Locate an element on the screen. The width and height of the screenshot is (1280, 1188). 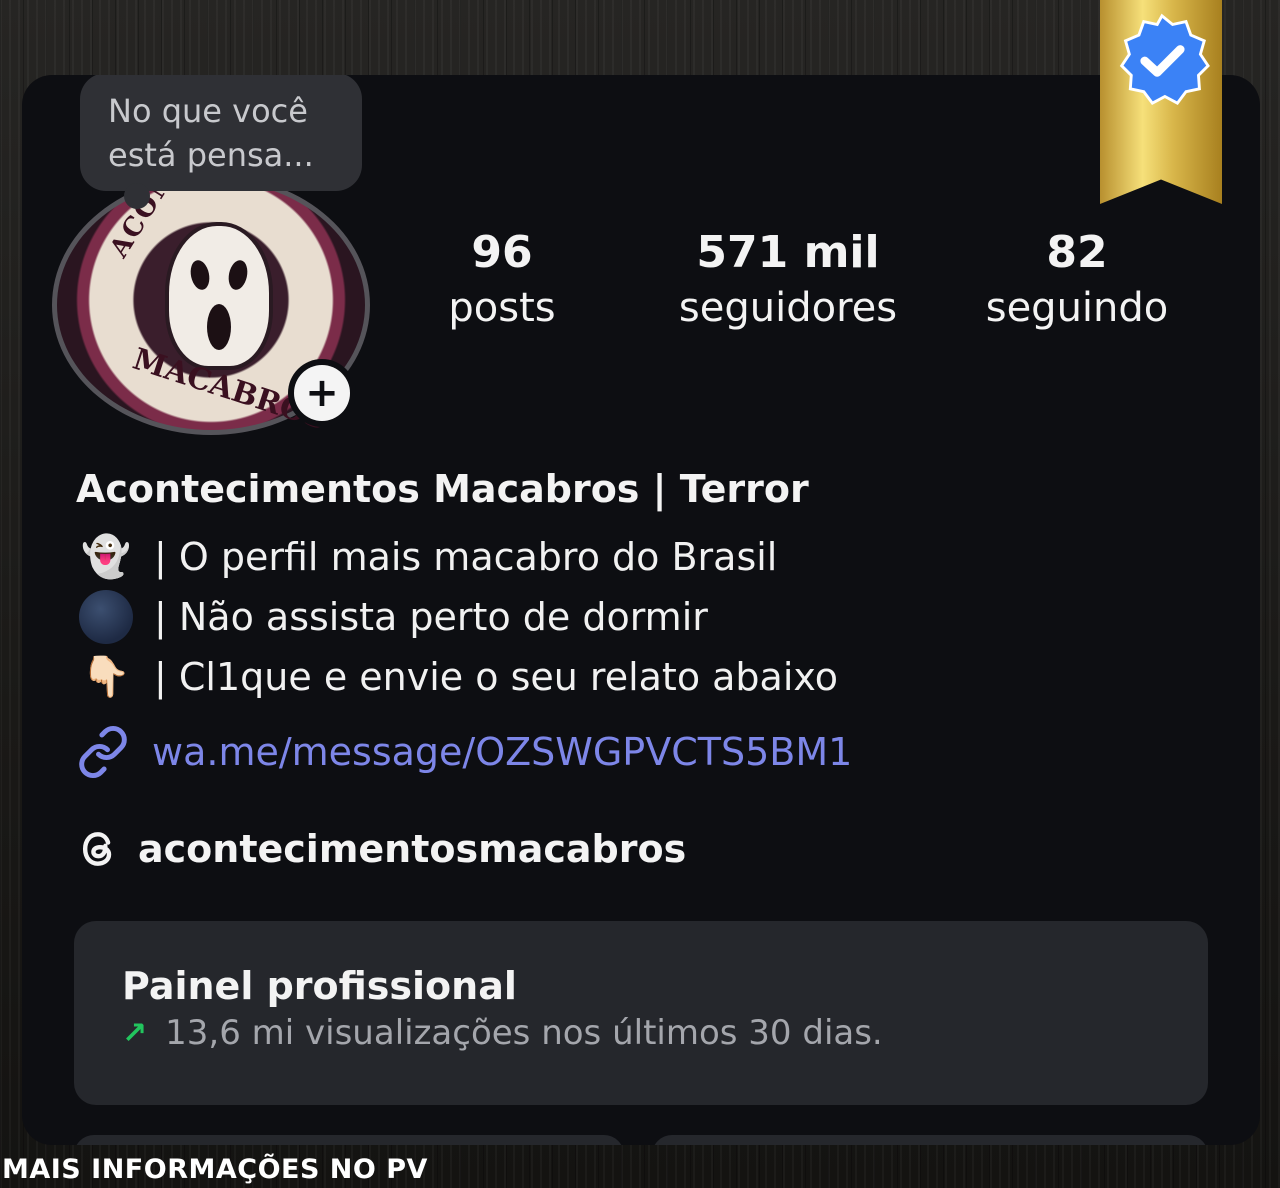
threads-handle: acontecimentosmacabros is located at coordinates (412, 849).